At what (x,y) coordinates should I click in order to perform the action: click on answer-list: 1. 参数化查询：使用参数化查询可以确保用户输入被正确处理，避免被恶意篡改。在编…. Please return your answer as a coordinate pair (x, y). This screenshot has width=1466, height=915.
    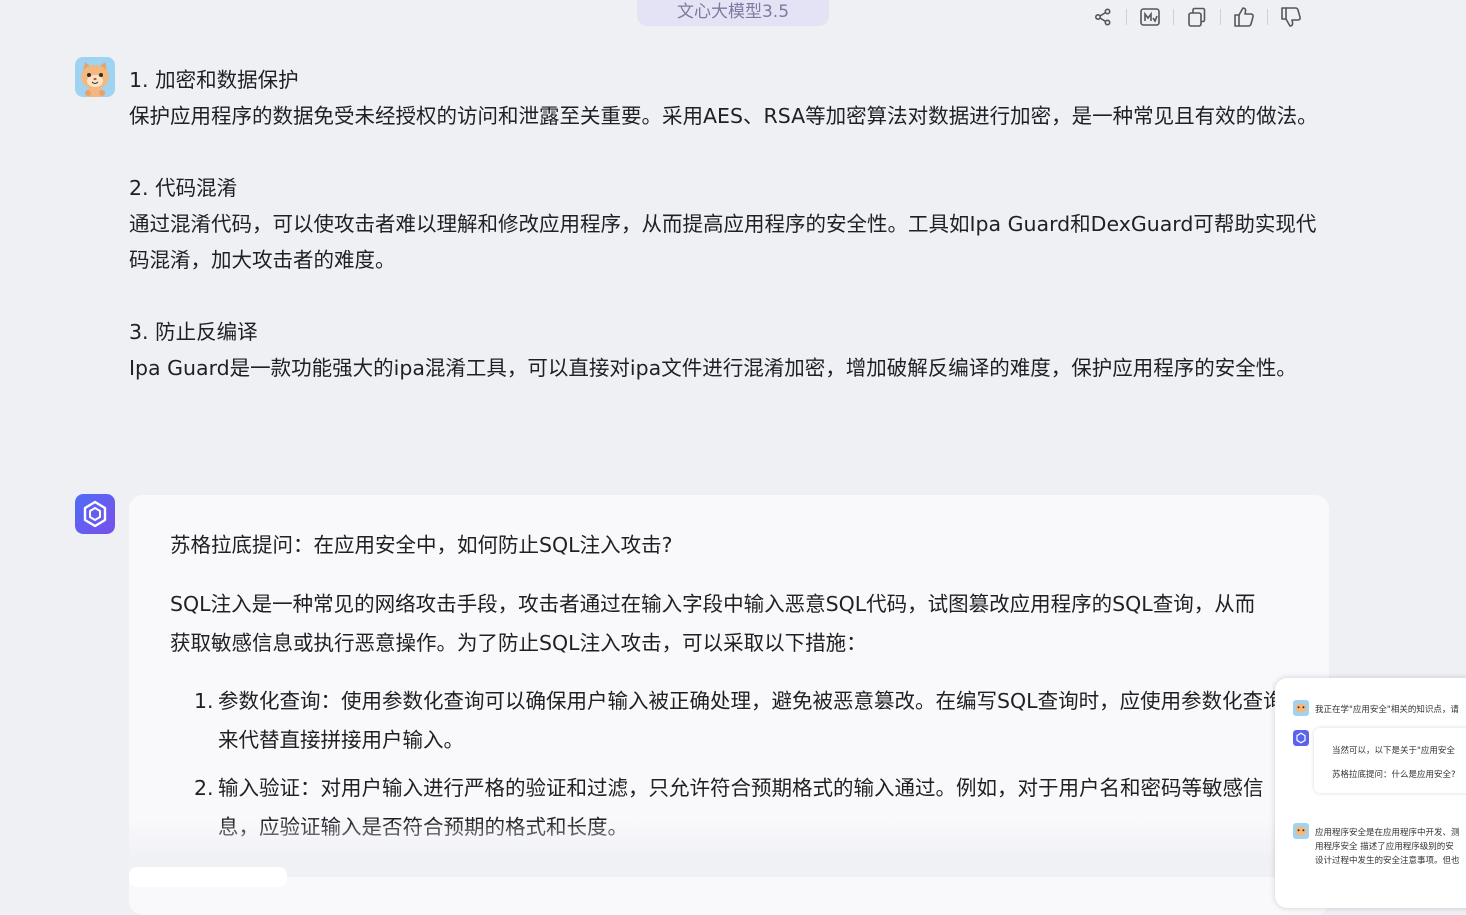
    Looking at the image, I should click on (730, 769).